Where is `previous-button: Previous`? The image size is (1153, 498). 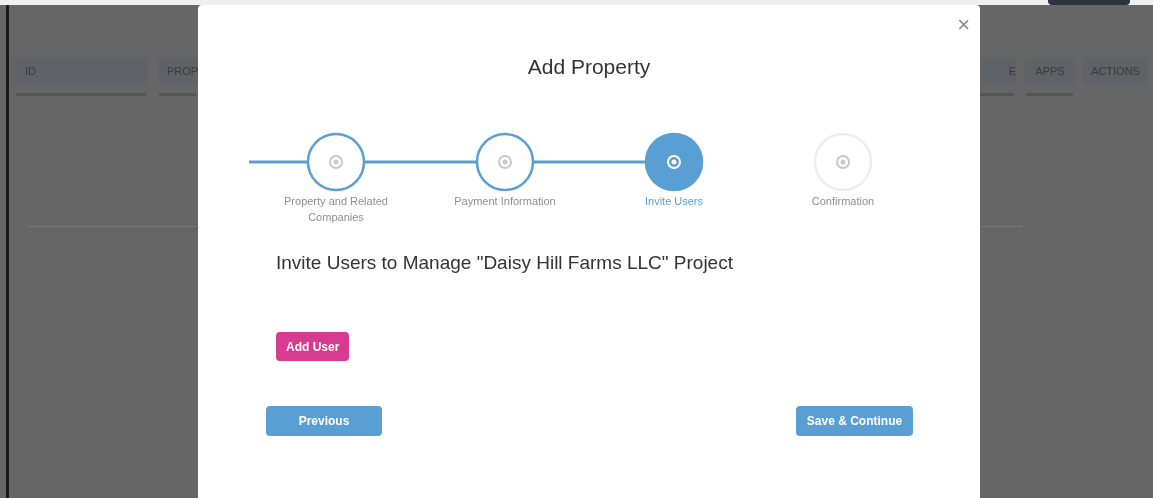
previous-button: Previous is located at coordinates (324, 421).